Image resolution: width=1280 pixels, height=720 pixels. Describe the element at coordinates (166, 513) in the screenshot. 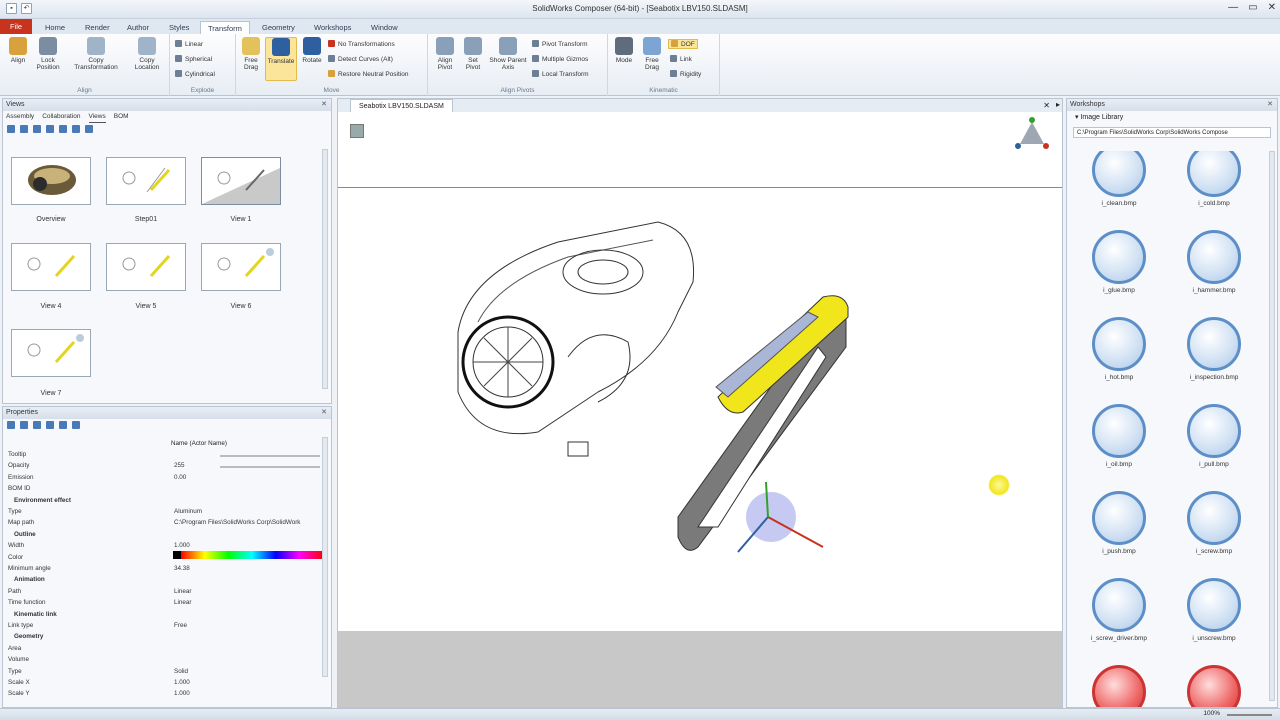

I see `property-row: Type Aluminum` at that location.